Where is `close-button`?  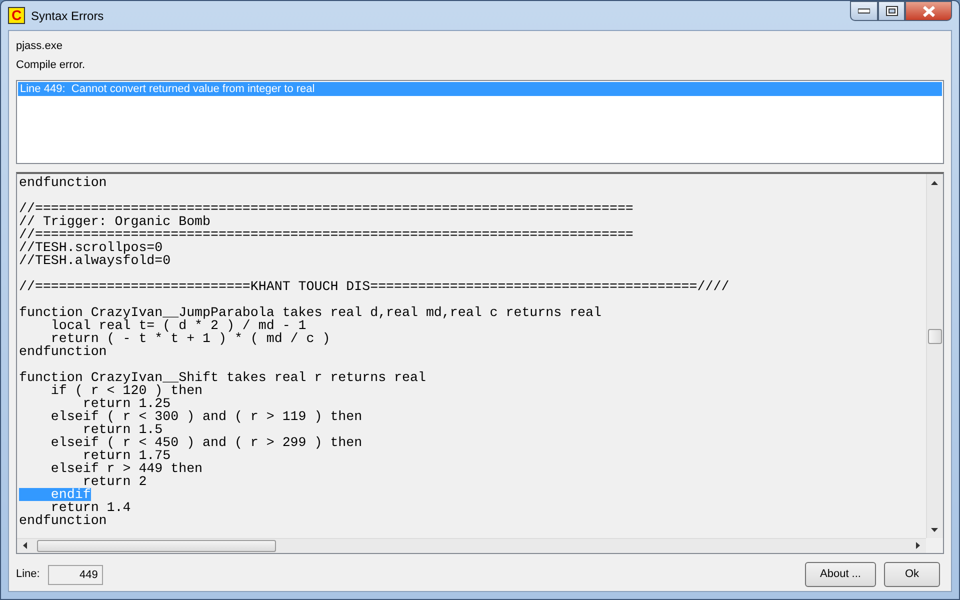
close-button is located at coordinates (928, 11).